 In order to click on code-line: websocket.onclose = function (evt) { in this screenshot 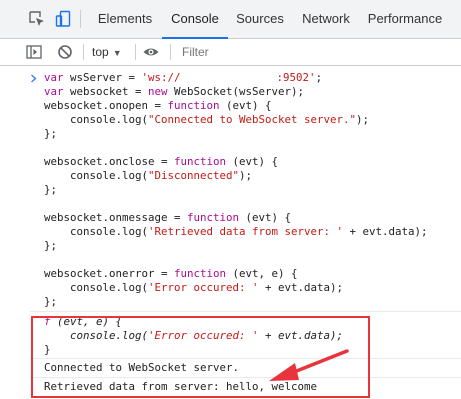, I will do `click(161, 161)`.